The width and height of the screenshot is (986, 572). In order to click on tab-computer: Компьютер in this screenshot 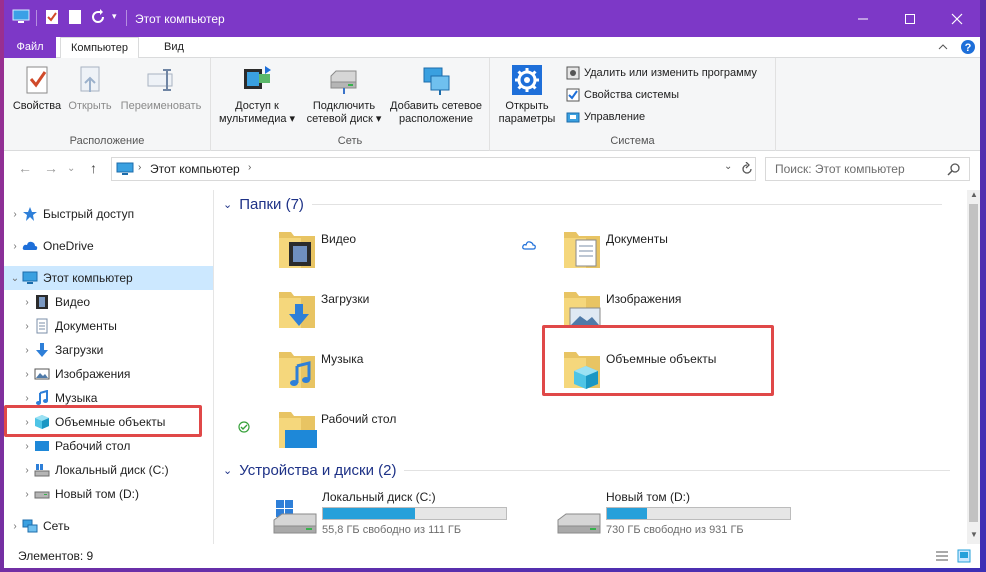, I will do `click(99, 48)`.